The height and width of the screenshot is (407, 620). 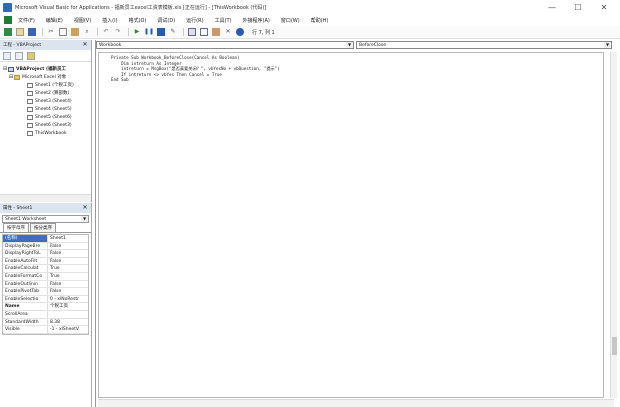 I want to click on property-value: 8.38, so click(x=68, y=322).